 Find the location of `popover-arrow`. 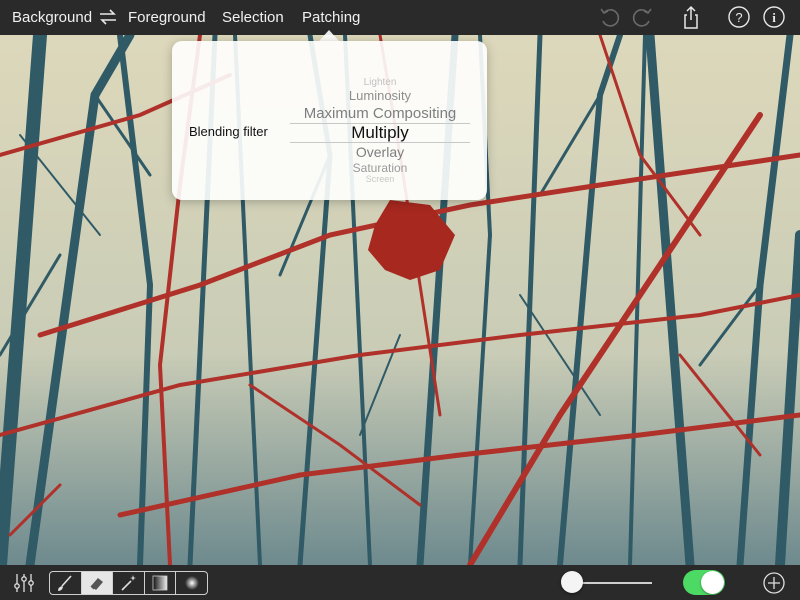

popover-arrow is located at coordinates (329, 35).